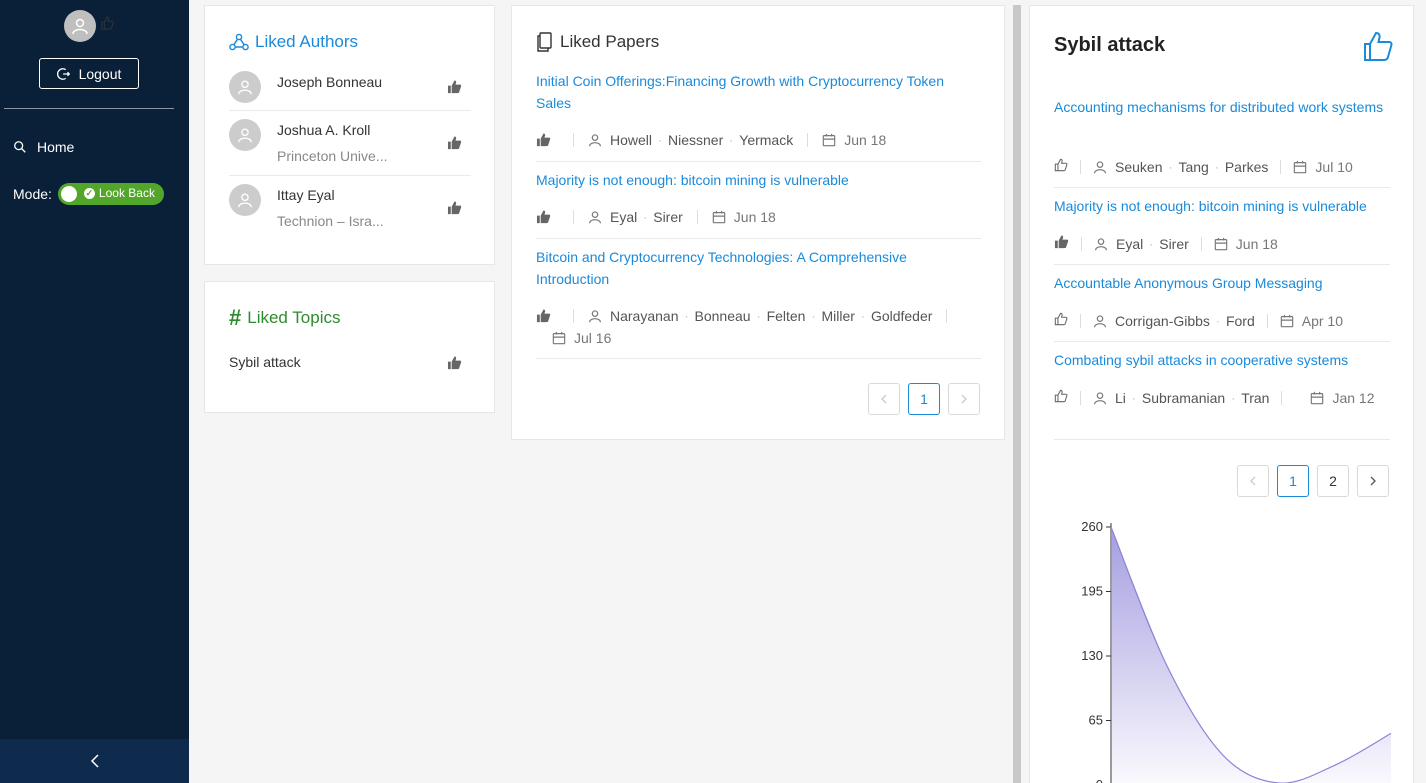 The image size is (1426, 783). What do you see at coordinates (126, 193) in the screenshot?
I see `toggle-text: Look Back` at bounding box center [126, 193].